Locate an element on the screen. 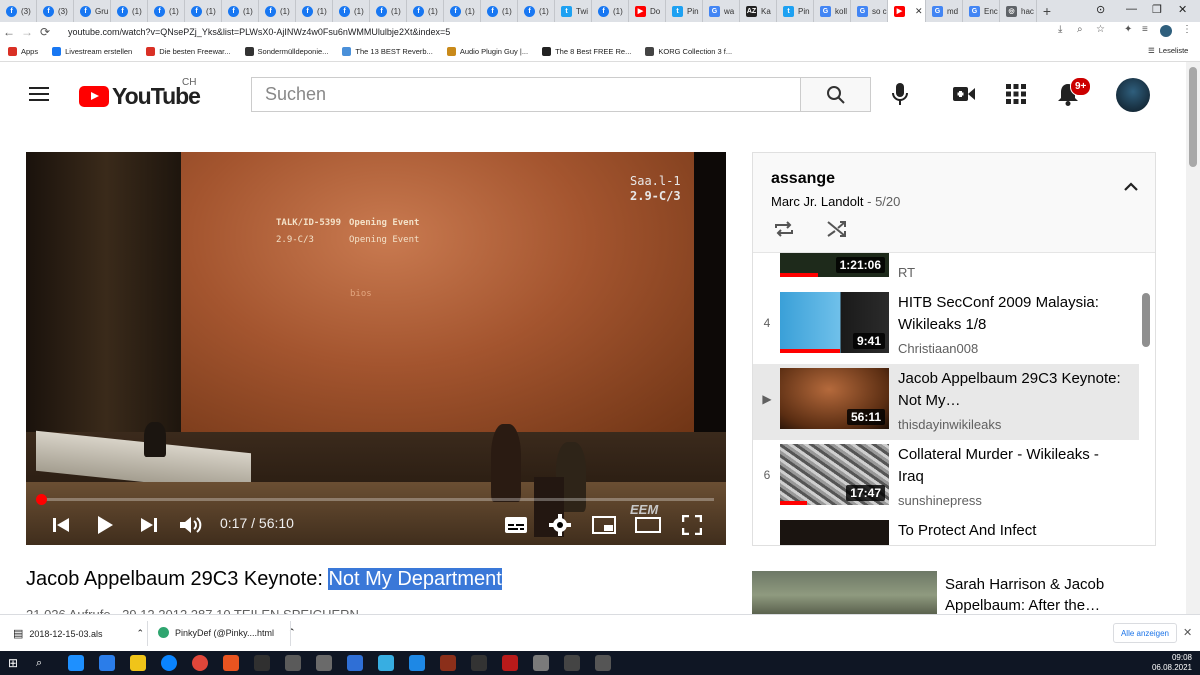  forward-icon: → is located at coordinates (27, 32).